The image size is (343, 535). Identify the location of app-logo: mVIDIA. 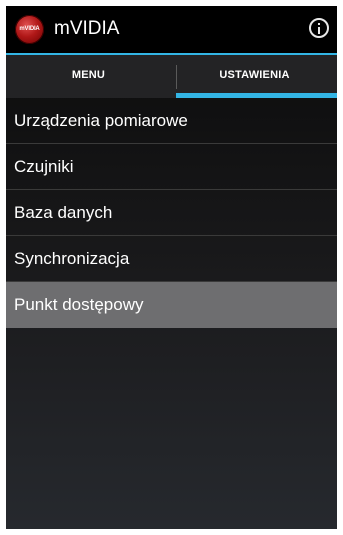
(29, 29).